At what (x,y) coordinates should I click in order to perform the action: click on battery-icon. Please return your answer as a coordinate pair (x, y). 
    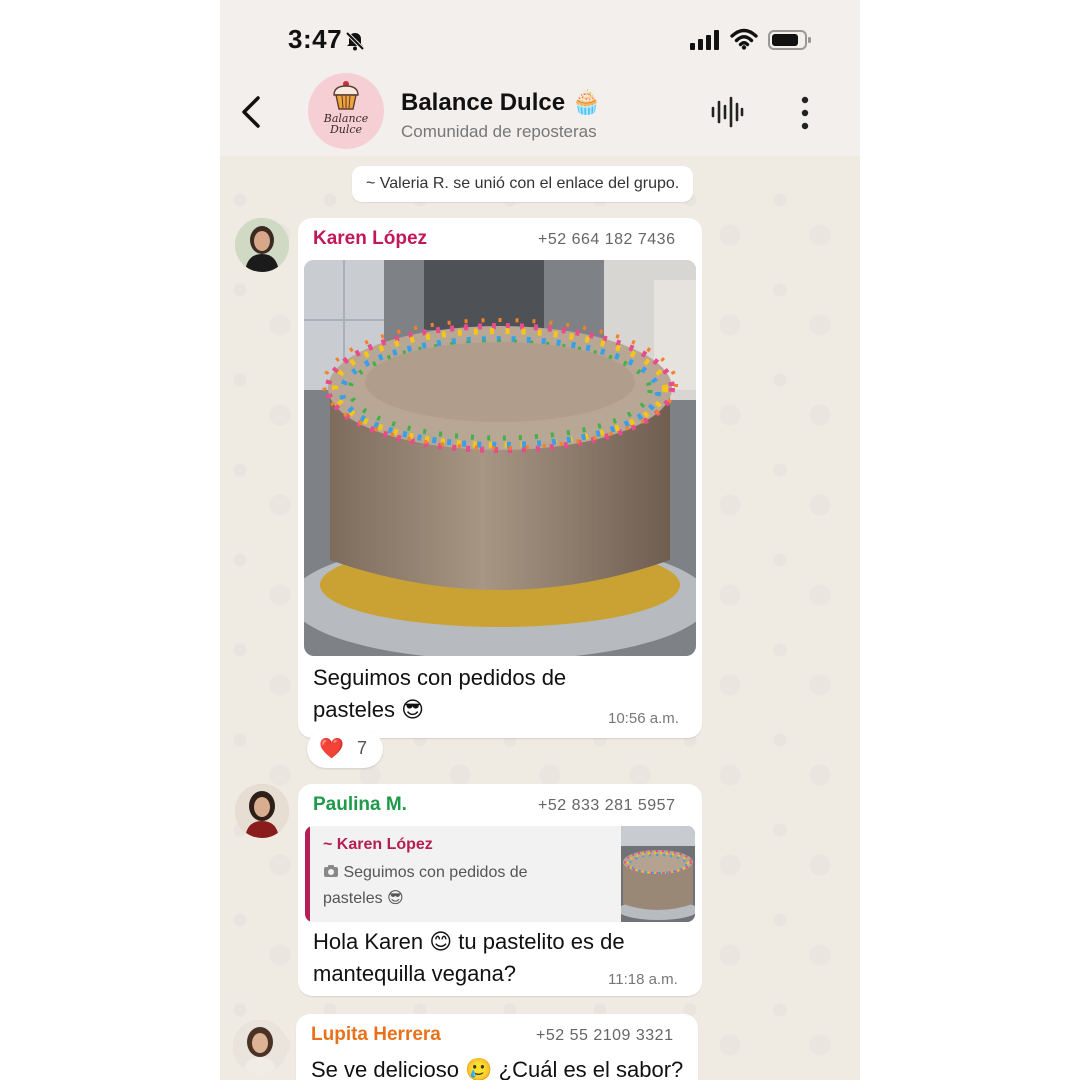
    Looking at the image, I should click on (789, 40).